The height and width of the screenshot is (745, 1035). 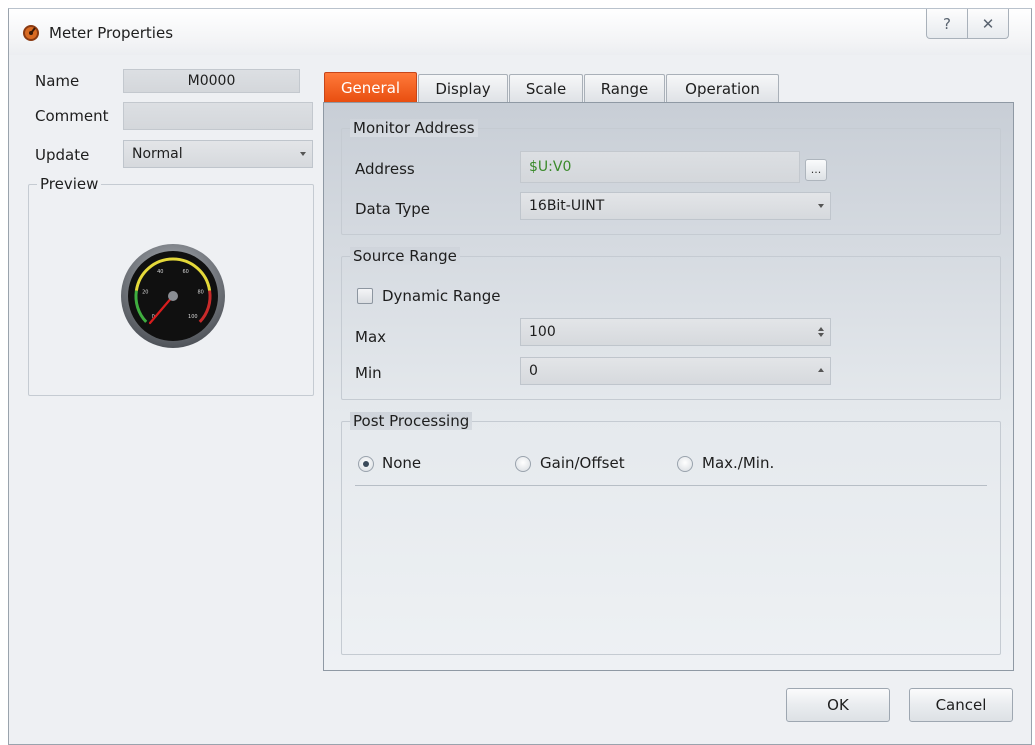 I want to click on gauge-tick-label: 40, so click(x=160, y=272).